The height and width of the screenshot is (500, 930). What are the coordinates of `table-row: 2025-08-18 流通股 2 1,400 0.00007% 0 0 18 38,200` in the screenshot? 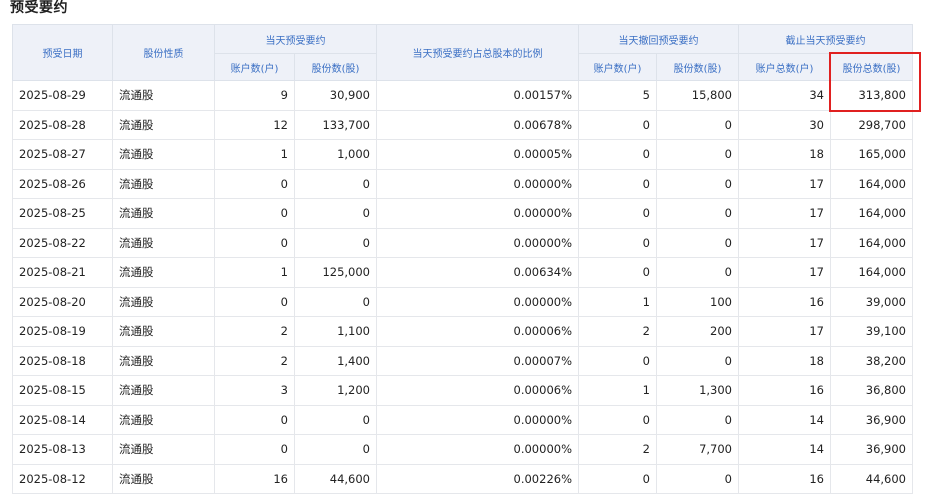 It's located at (462, 360).